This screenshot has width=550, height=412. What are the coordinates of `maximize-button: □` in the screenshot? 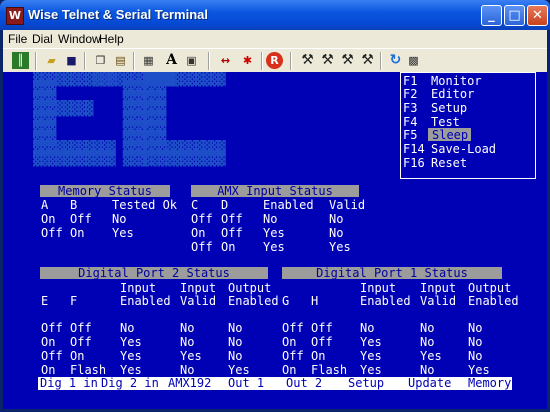 It's located at (514, 15).